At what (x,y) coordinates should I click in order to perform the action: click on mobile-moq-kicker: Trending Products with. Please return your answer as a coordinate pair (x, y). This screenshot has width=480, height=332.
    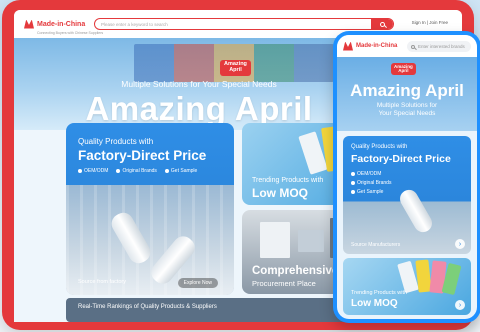
    Looking at the image, I should click on (379, 293).